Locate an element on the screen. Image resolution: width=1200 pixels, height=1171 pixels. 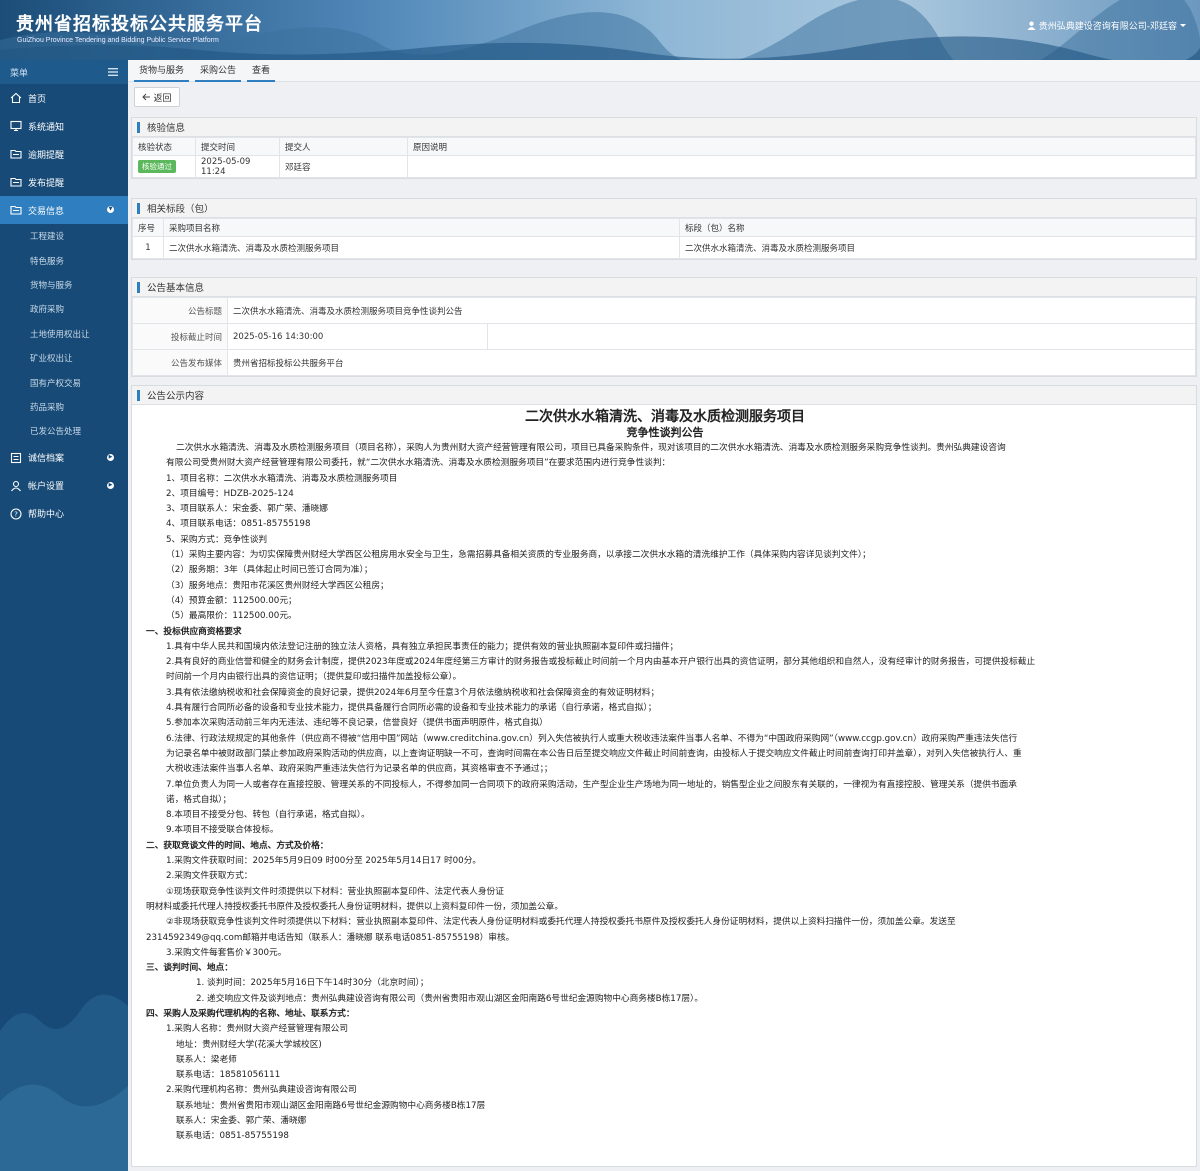
sidebar-subitem: 土地使用权出让 is located at coordinates (64, 334).